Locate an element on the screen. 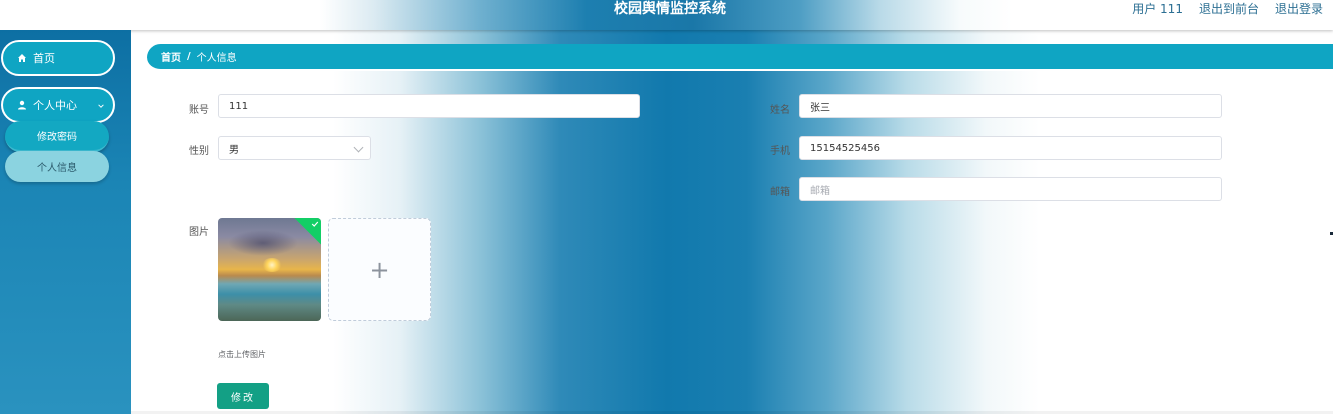 This screenshot has height=414, width=1333. gender-select: 男 is located at coordinates (294, 148).